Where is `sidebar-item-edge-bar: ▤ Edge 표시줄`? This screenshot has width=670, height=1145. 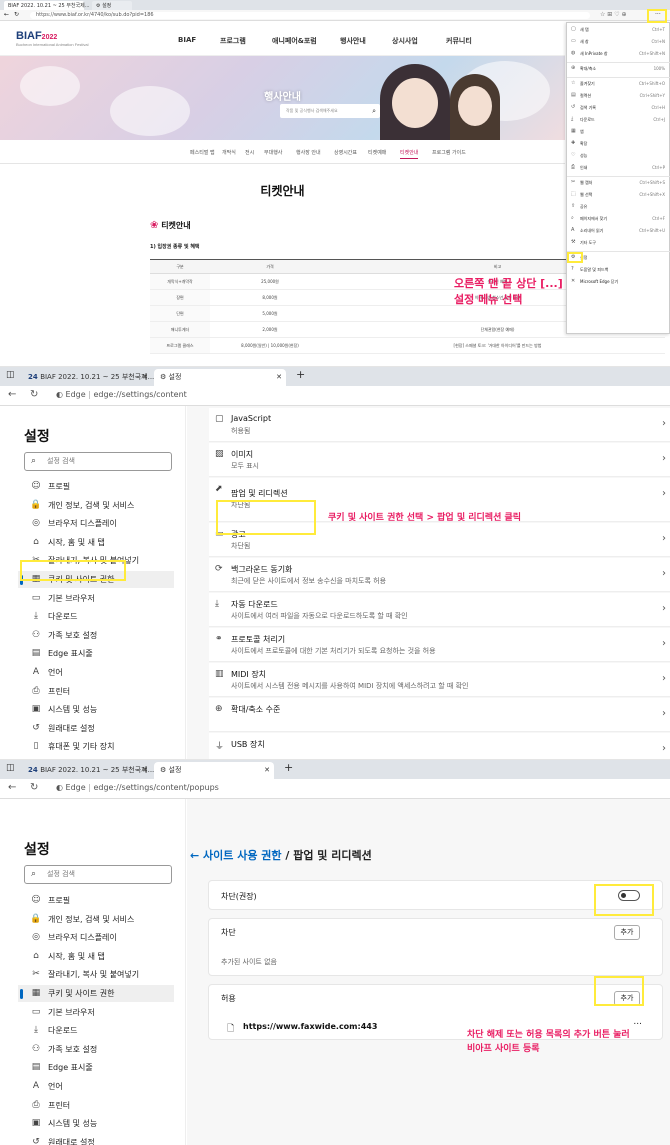
sidebar-item-edge-bar: ▤ Edge 표시줄 is located at coordinates (96, 653).